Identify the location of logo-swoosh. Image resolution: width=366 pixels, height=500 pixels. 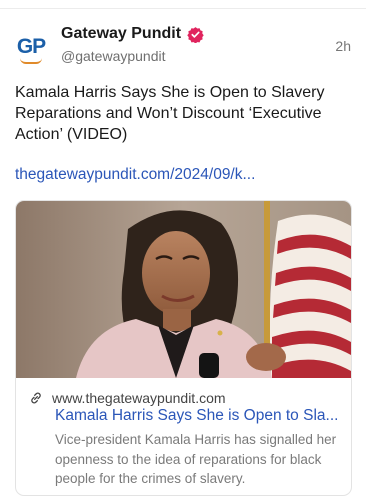
(31, 61).